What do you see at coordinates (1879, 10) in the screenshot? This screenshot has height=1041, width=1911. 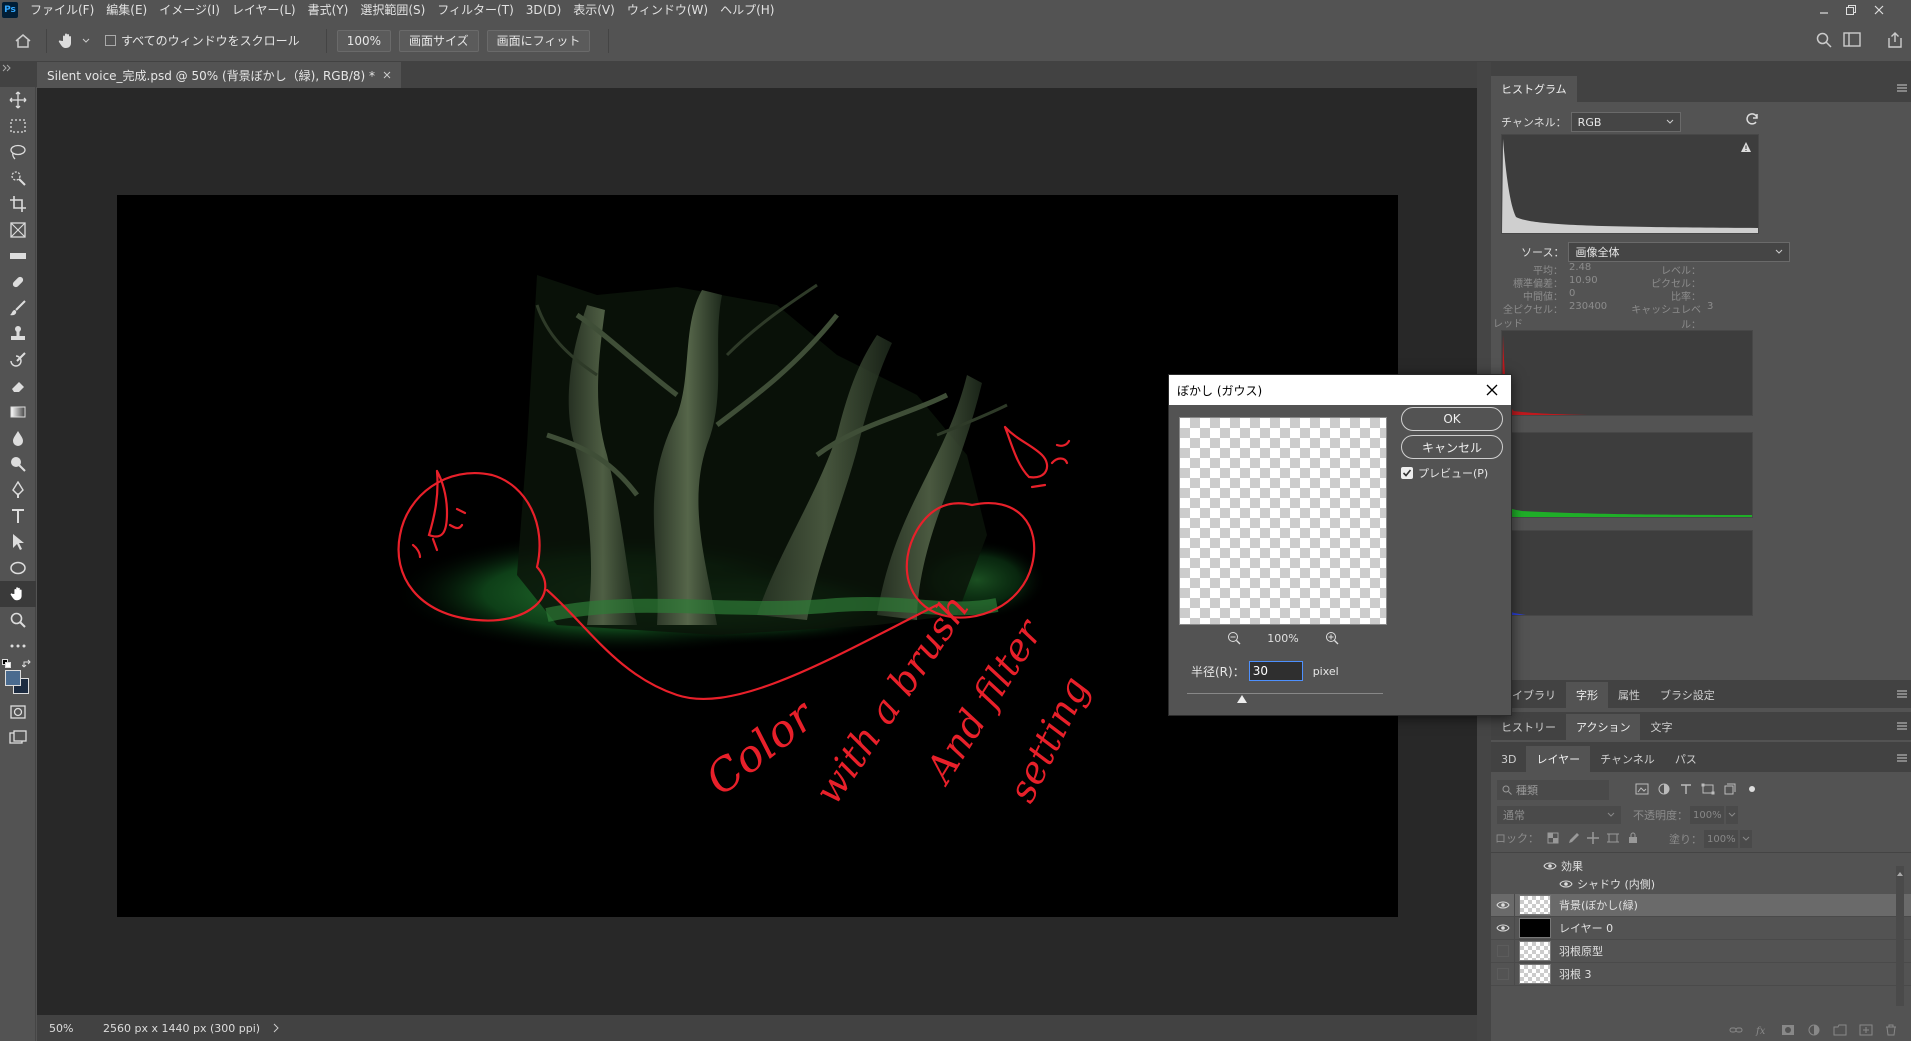 I see `close-window-icon` at bounding box center [1879, 10].